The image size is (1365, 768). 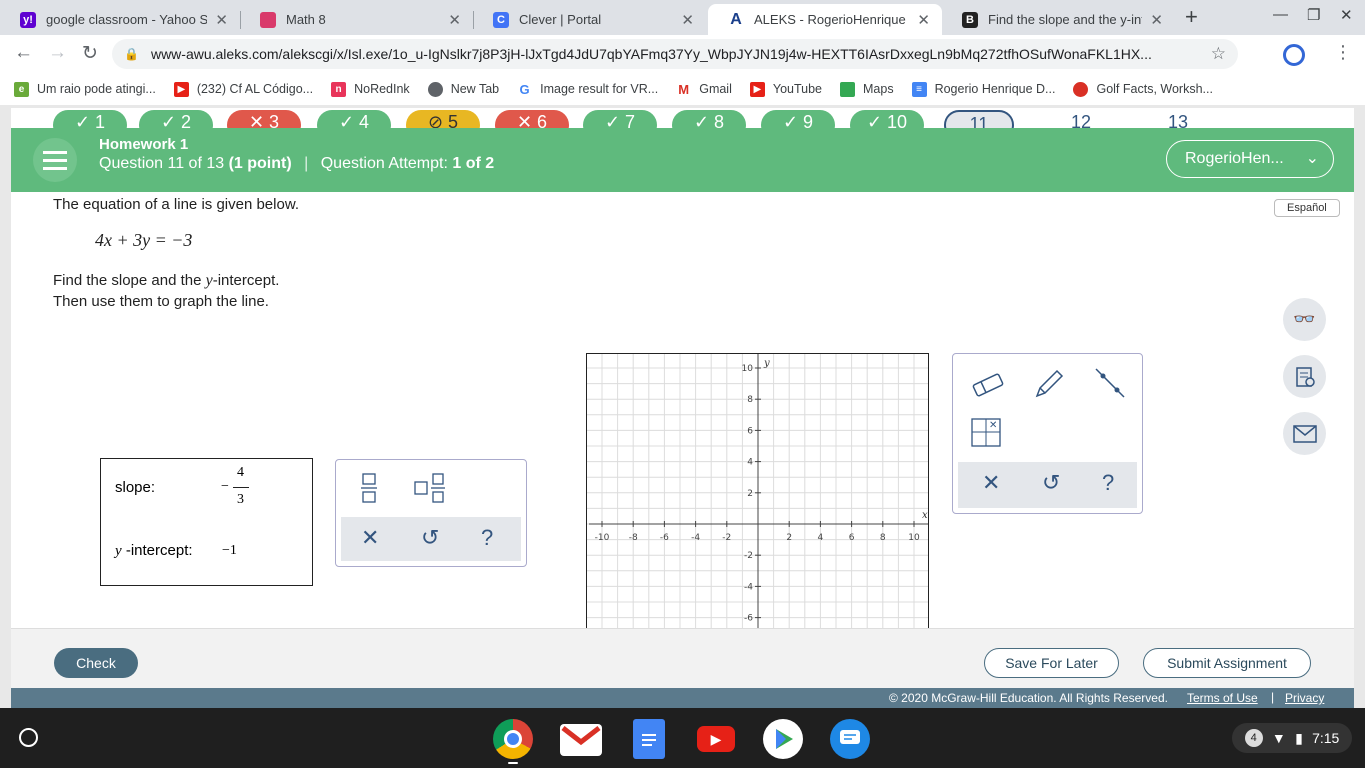 I want to click on user-menu-button: RogerioHen... ⌄, so click(x=1250, y=159).